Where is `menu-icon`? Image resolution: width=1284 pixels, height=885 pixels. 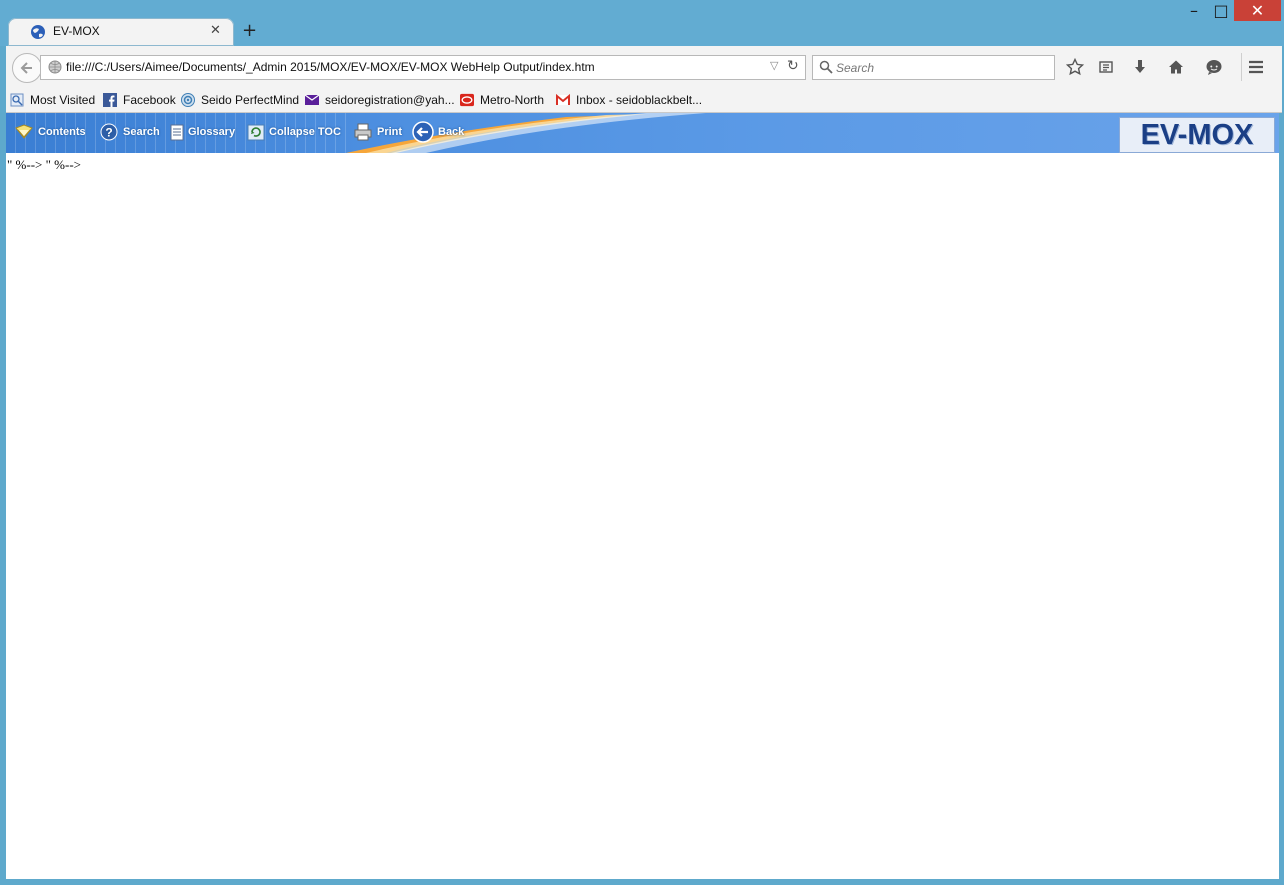
menu-icon is located at coordinates (1256, 67).